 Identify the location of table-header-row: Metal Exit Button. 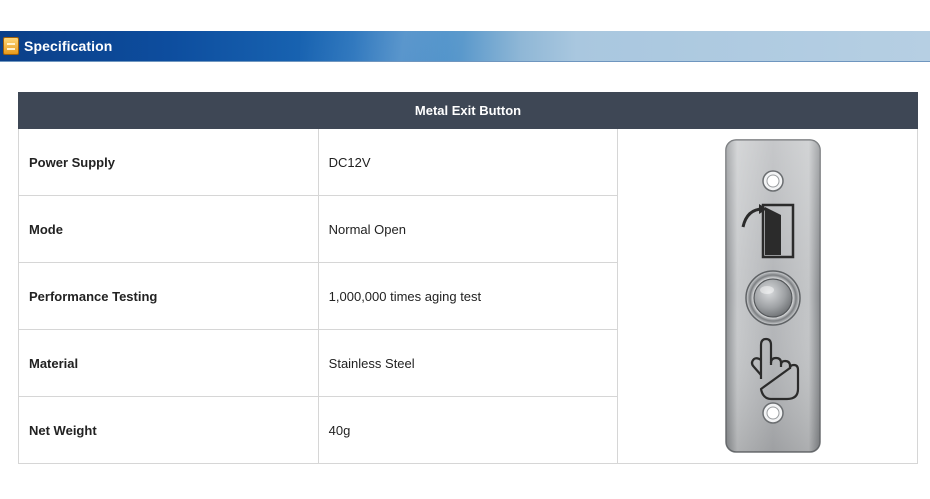
(468, 110).